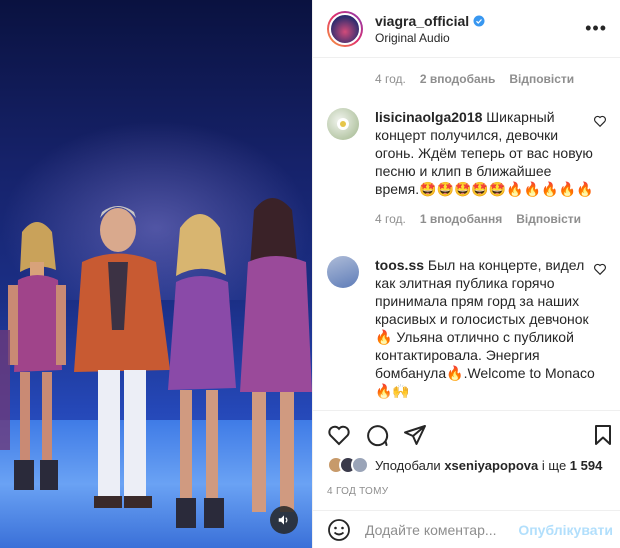 Image resolution: width=620 pixels, height=548 pixels. I want to click on caption-reply-button: Відповісти, so click(541, 79).